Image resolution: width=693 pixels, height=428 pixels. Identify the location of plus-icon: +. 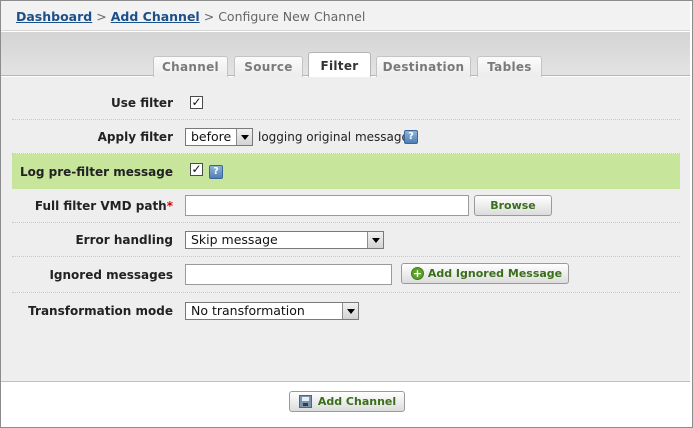
(417, 273).